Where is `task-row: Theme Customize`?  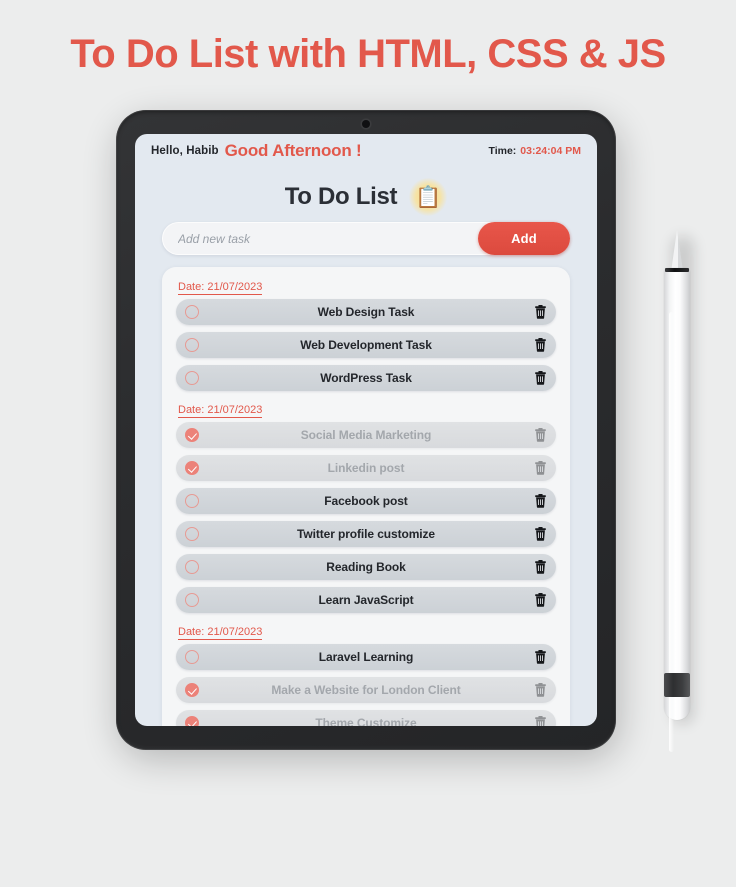
task-row: Theme Customize is located at coordinates (366, 718).